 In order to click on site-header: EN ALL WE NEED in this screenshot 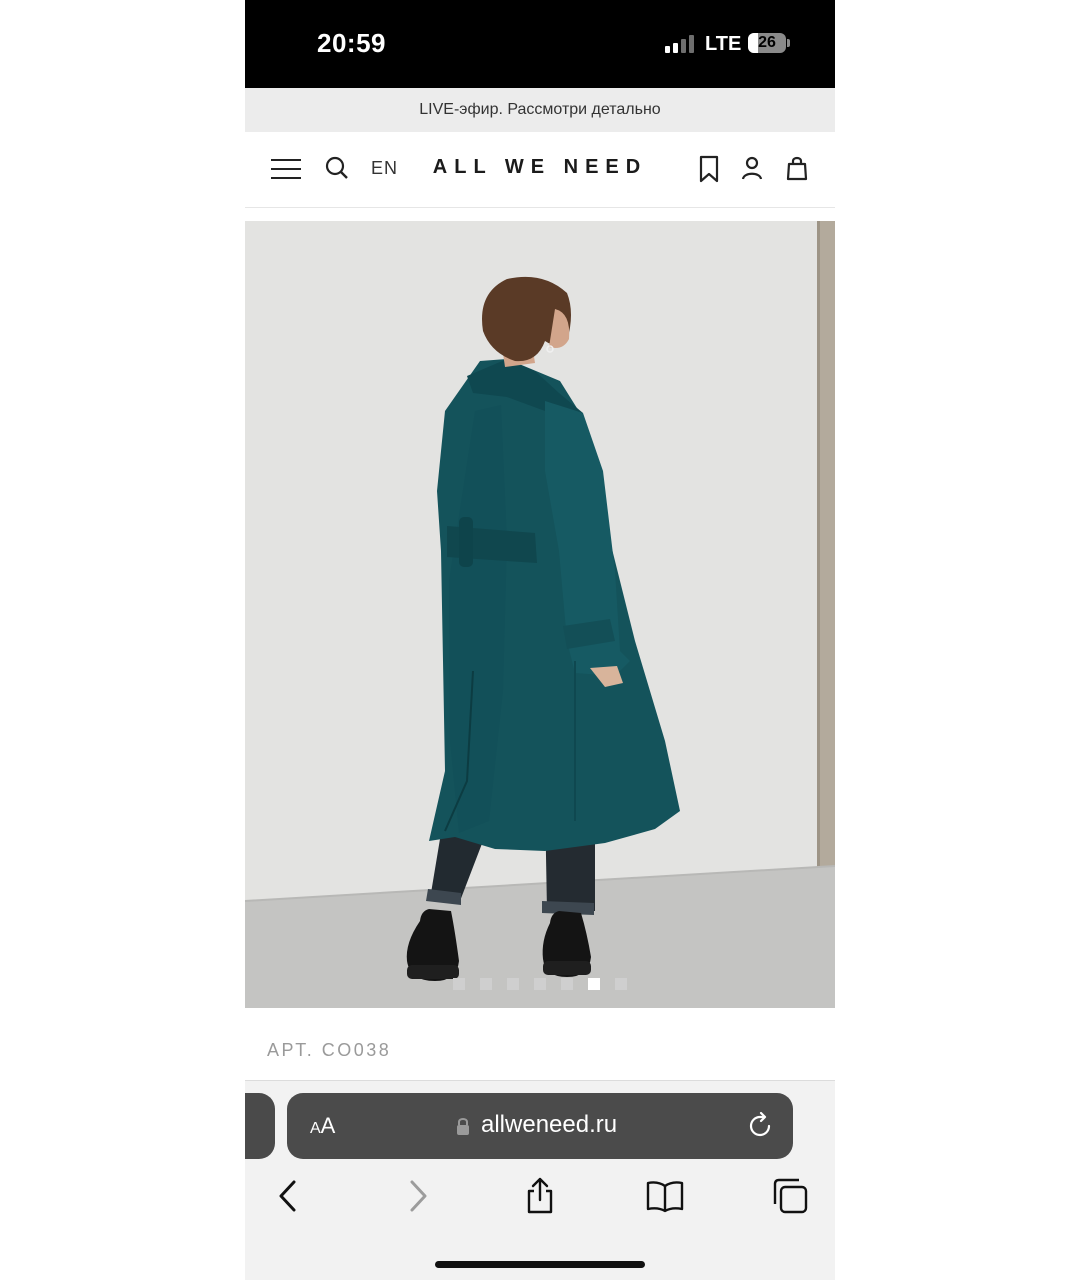, I will do `click(540, 170)`.